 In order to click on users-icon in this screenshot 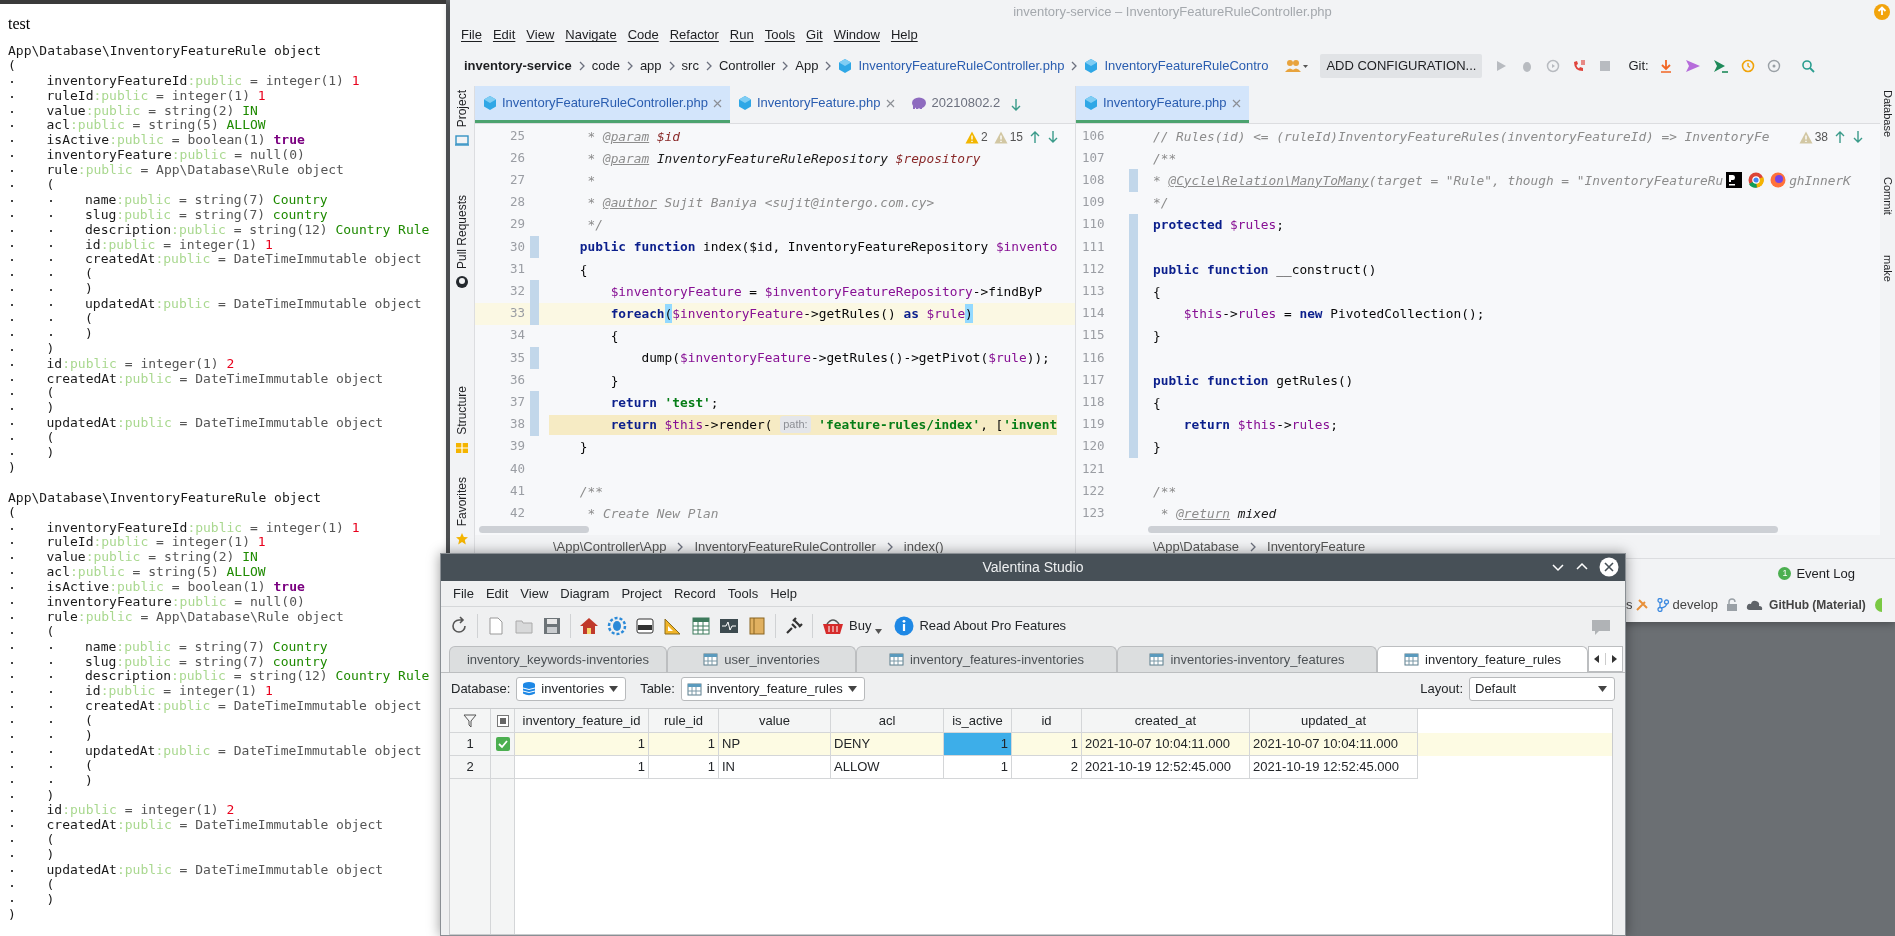, I will do `click(1296, 66)`.